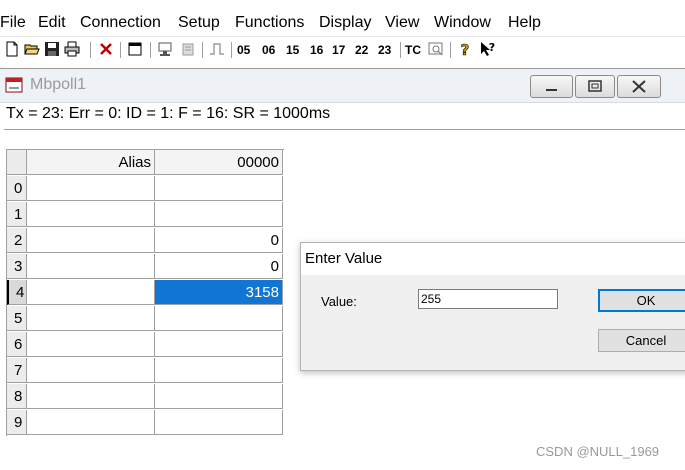  Describe the element at coordinates (91, 162) in the screenshot. I see `alias-column-header: Alias` at that location.